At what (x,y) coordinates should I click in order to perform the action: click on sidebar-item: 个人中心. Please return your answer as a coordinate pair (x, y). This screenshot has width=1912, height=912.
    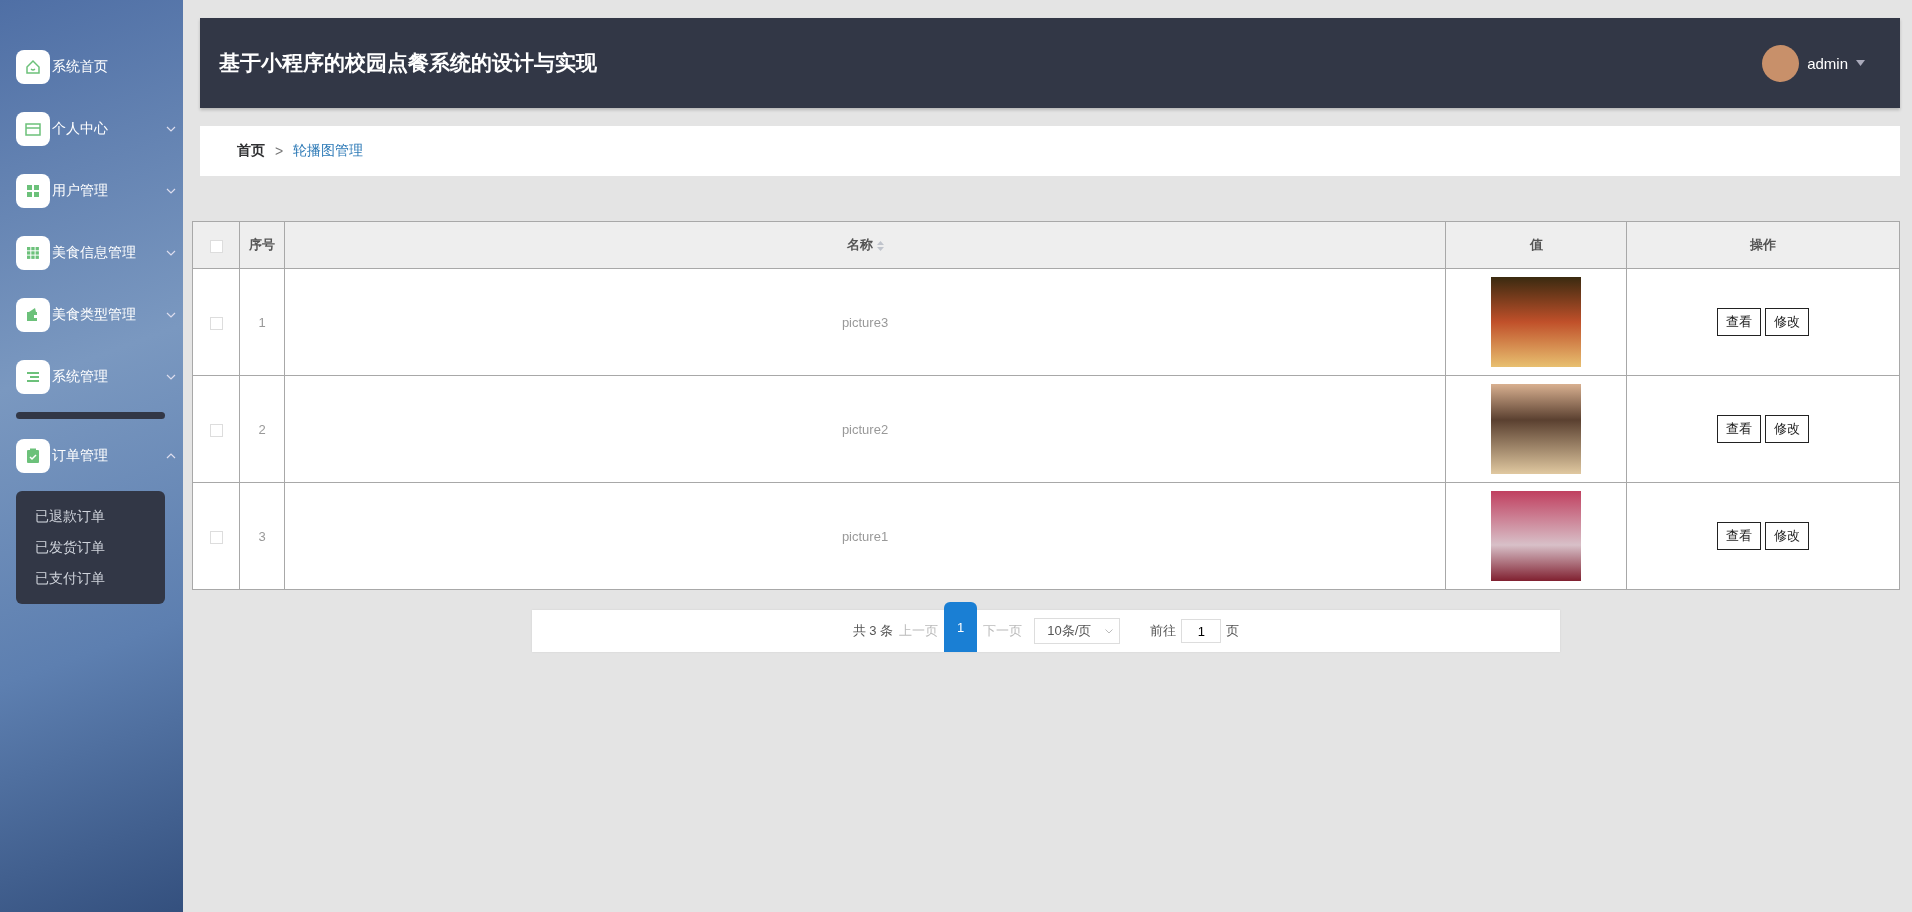
    Looking at the image, I should click on (96, 129).